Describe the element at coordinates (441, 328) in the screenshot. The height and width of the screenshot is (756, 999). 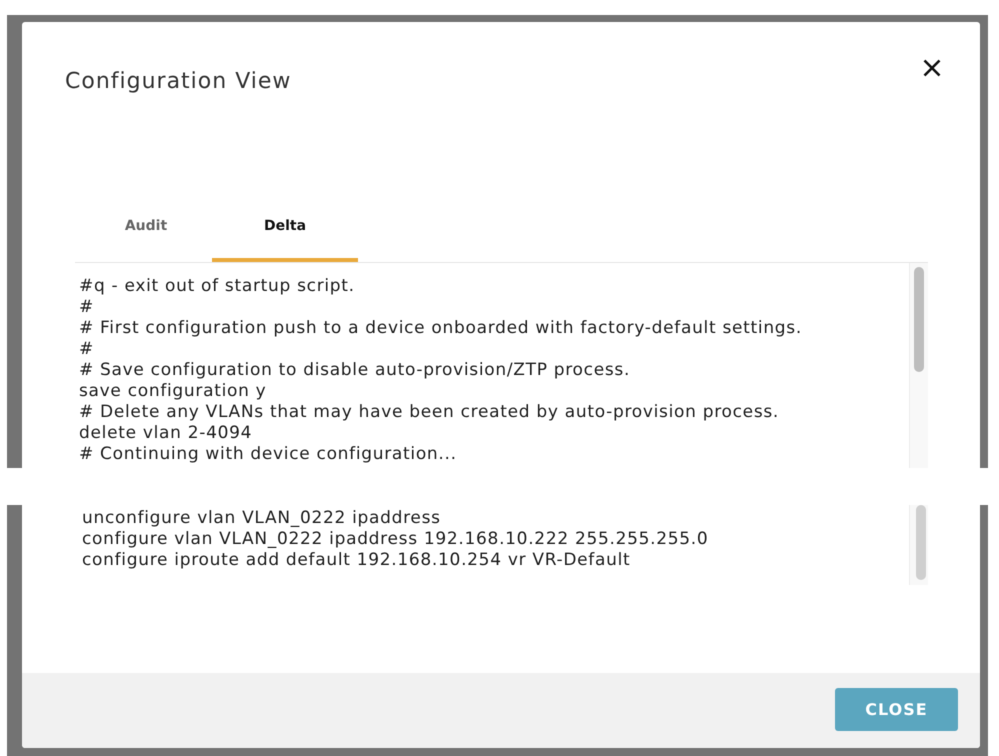
I see `code-line: # First configuration push to a device onboarded with factory-default settings.` at that location.